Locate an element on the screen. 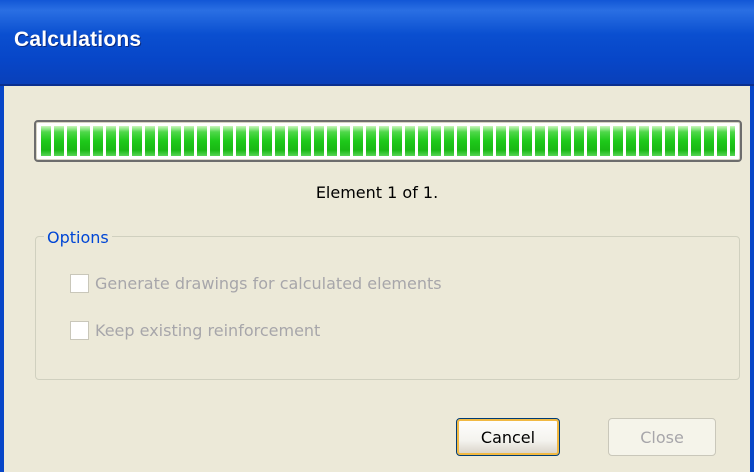 The image size is (754, 472). options-group-label: Options is located at coordinates (78, 237).